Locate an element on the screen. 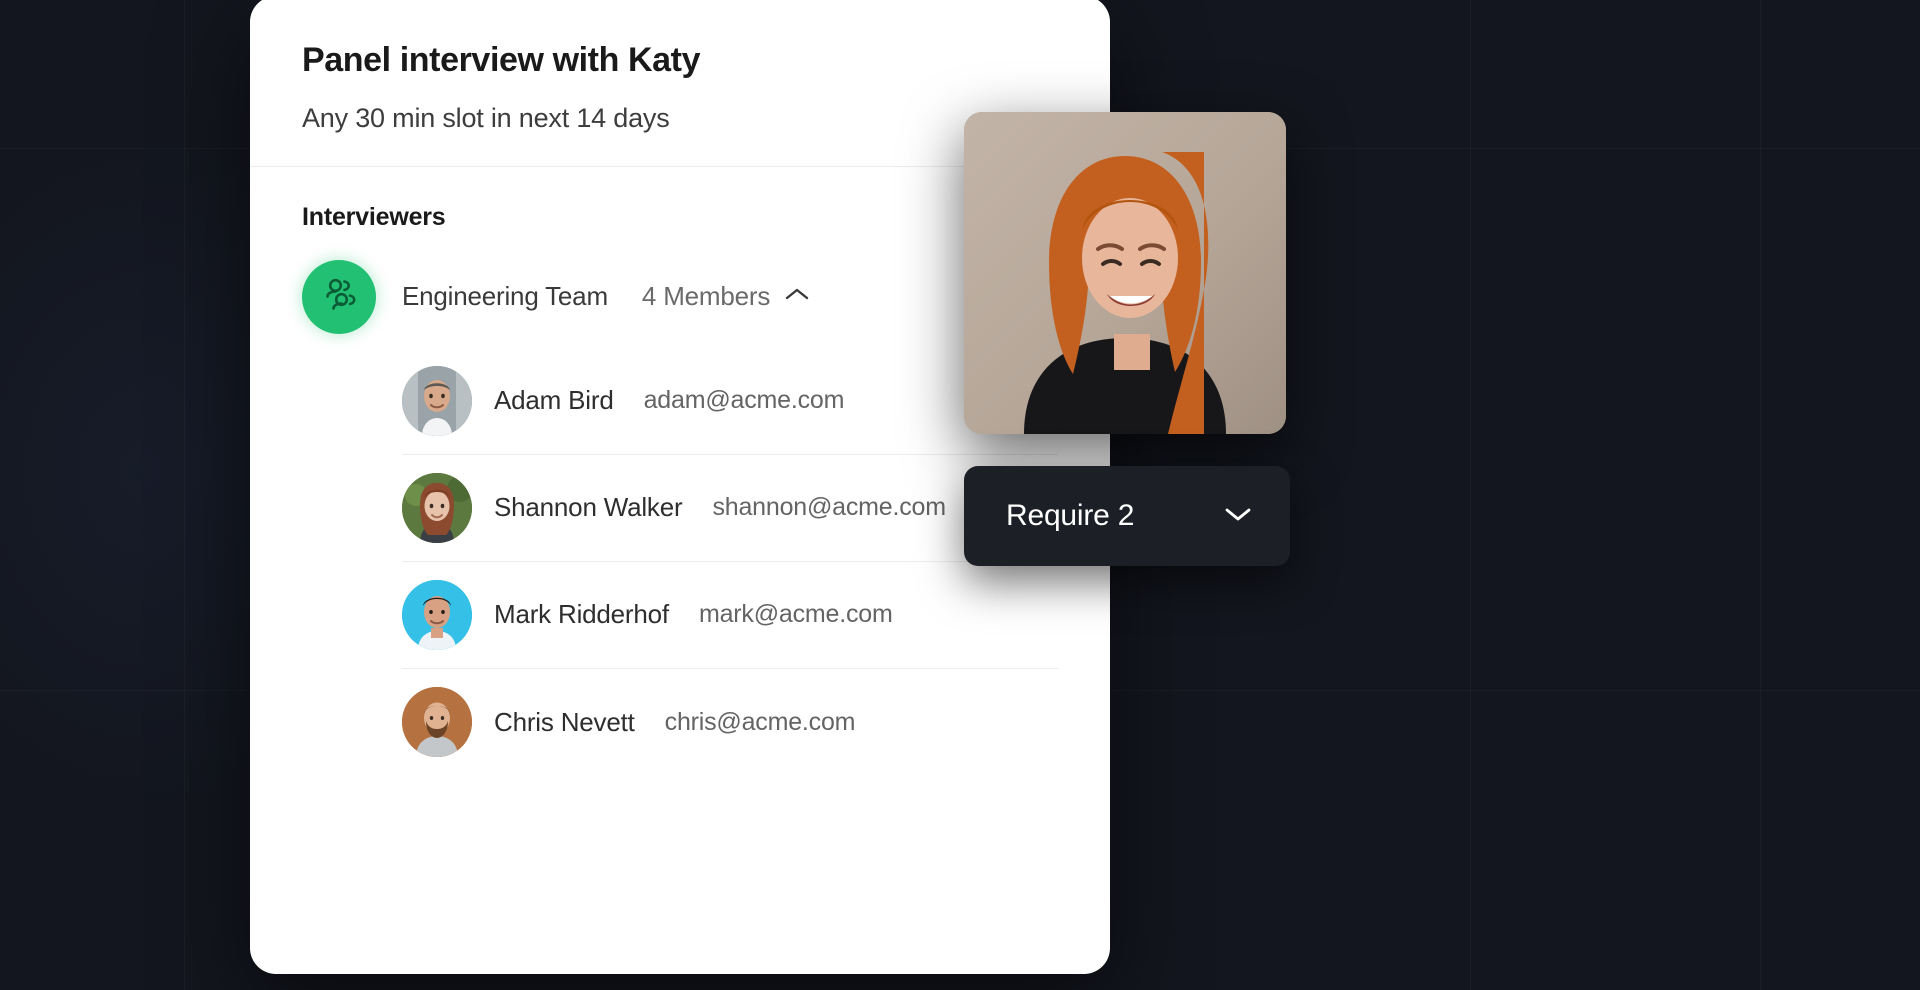  table-row: Chris Nevett chris@acme.com is located at coordinates (730, 722).